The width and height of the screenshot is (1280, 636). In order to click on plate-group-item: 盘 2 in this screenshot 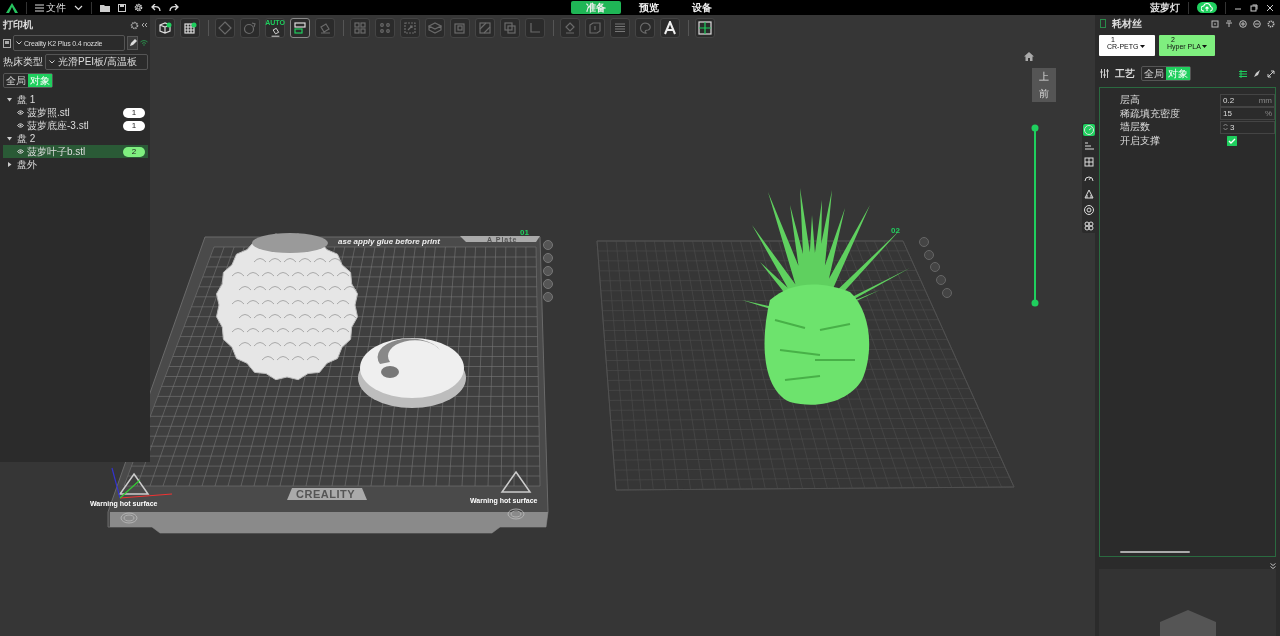, I will do `click(75, 138)`.